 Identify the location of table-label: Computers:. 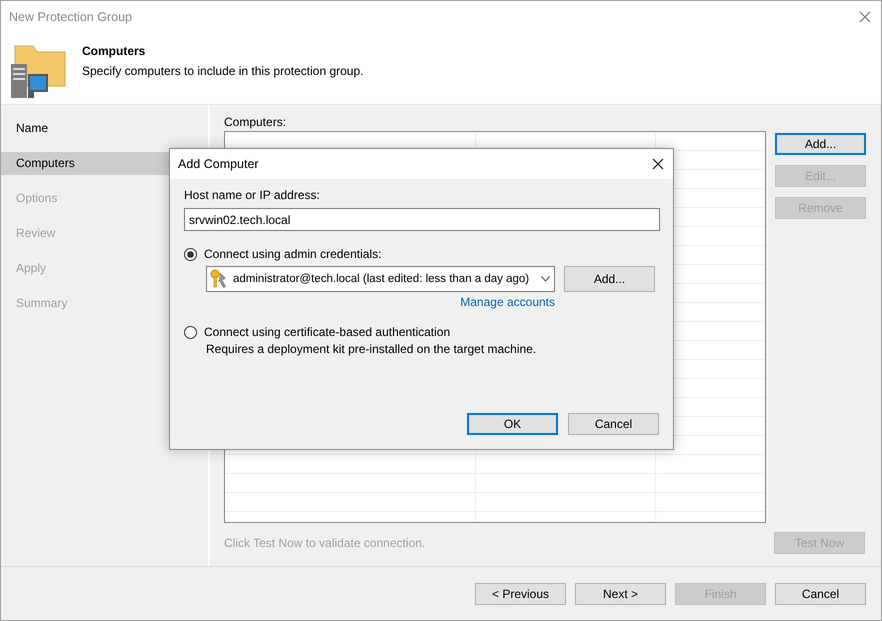
(256, 122).